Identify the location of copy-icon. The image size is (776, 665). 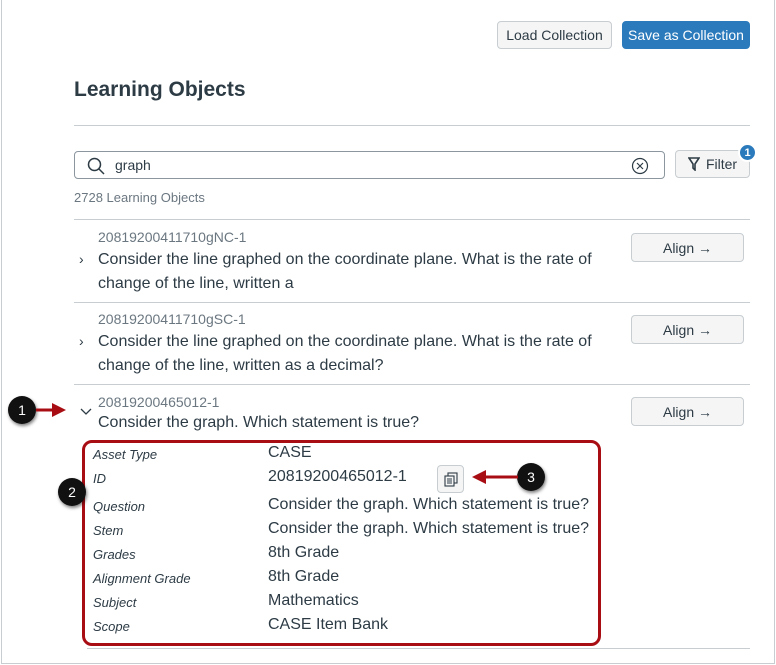
(450, 479).